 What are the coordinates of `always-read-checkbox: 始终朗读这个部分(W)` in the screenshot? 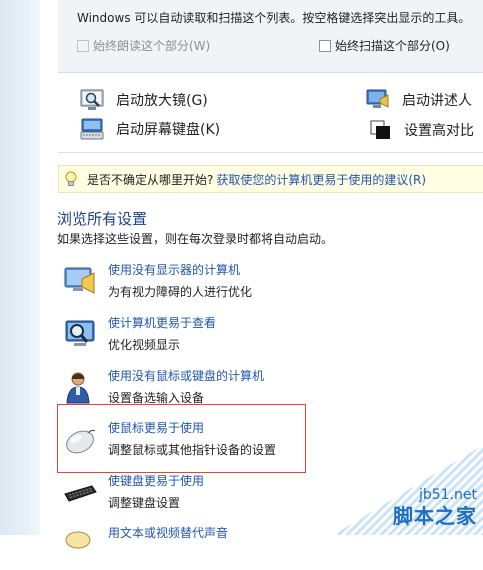 It's located at (143, 45).